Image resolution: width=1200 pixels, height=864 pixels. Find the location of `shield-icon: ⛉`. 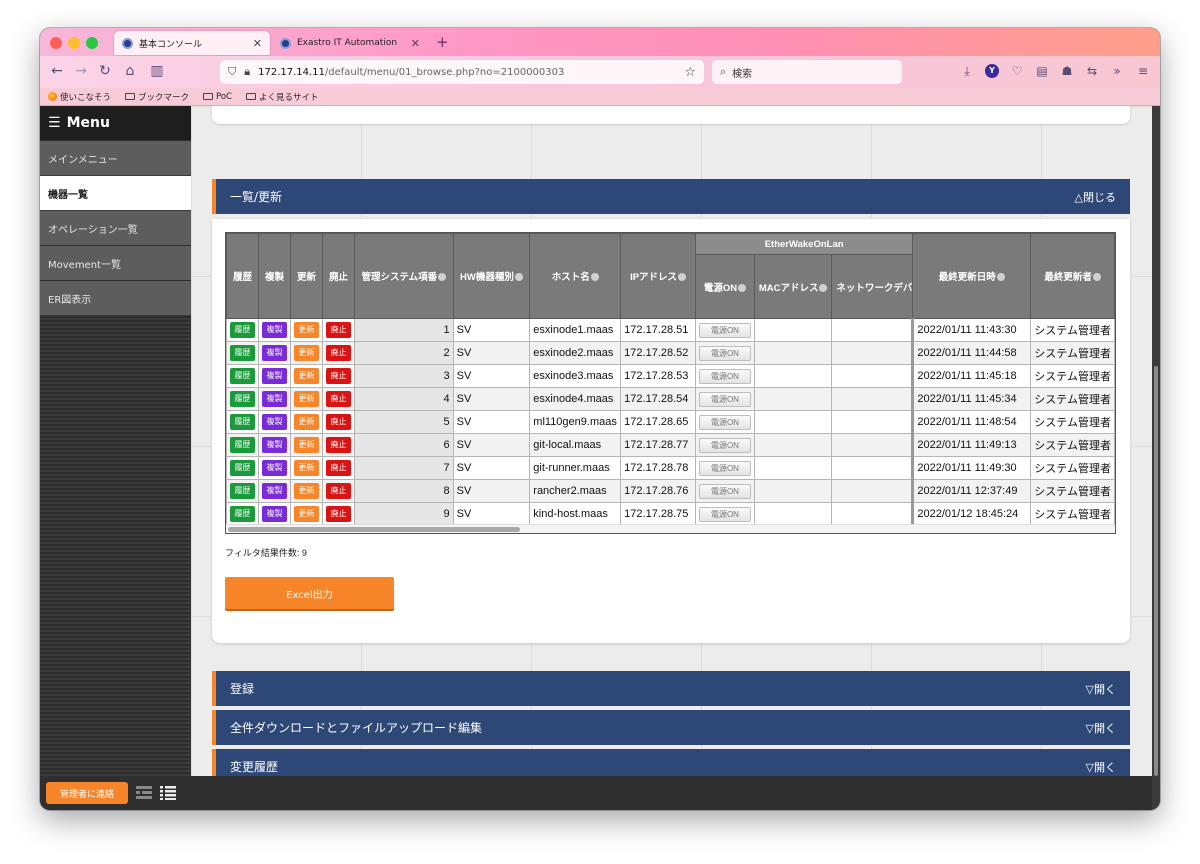

shield-icon: ⛉ is located at coordinates (232, 72).